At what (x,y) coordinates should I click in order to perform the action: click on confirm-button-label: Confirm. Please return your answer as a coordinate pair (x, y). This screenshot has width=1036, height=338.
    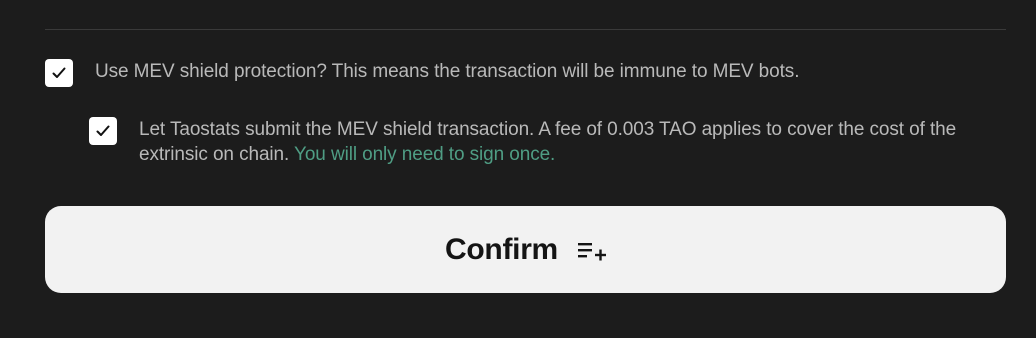
    Looking at the image, I should click on (501, 249).